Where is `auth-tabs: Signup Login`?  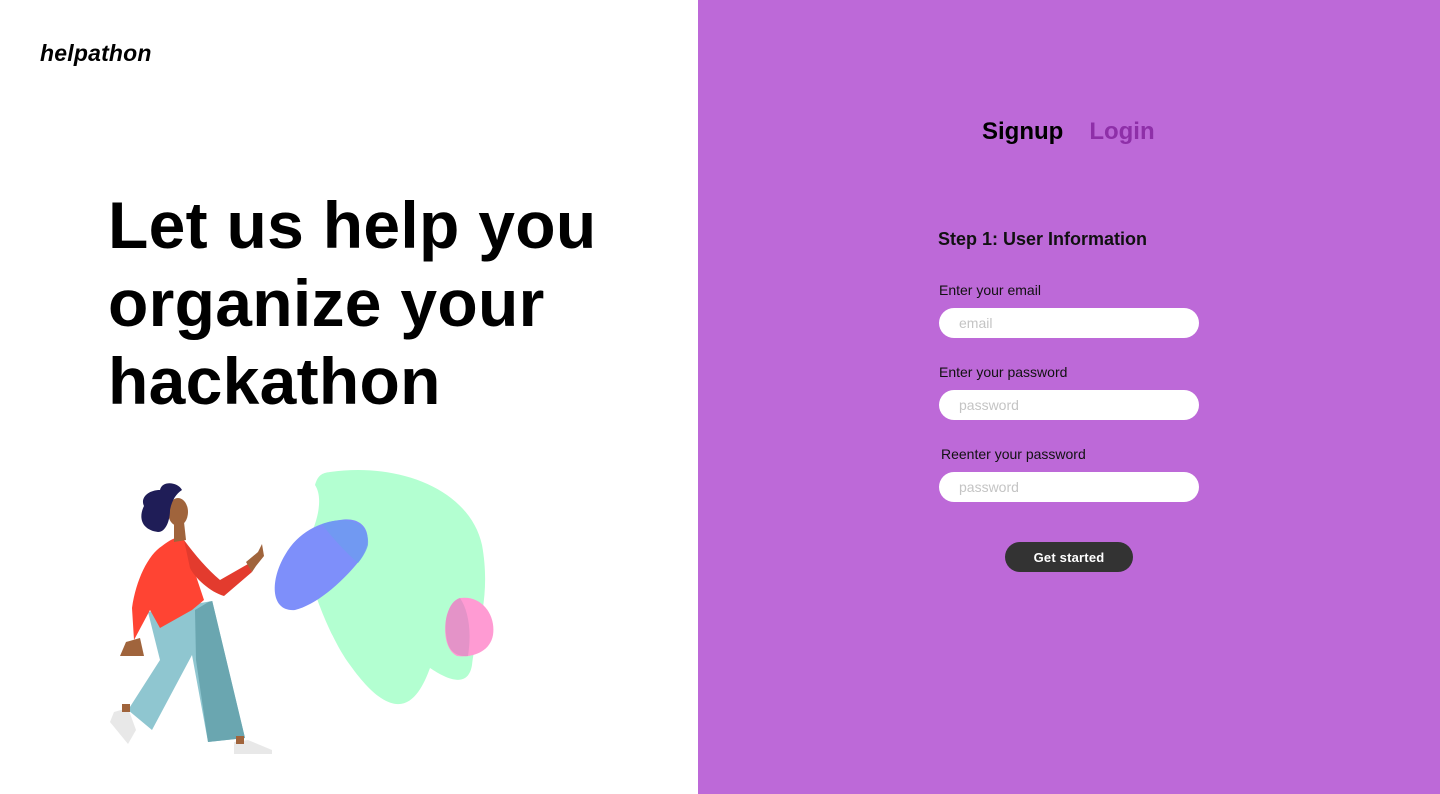
auth-tabs: Signup Login is located at coordinates (1068, 132).